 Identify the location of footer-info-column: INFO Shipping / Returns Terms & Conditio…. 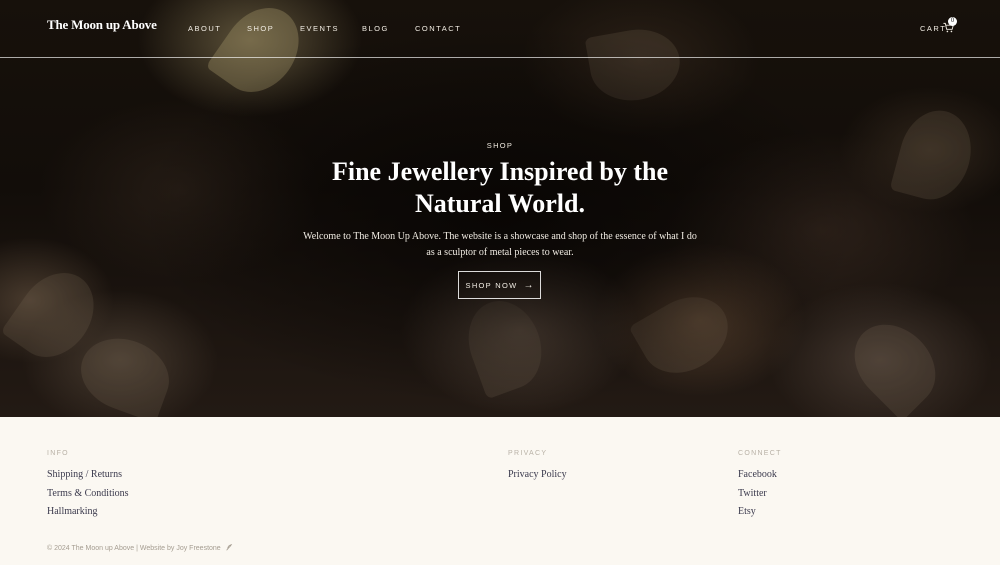
(88, 487).